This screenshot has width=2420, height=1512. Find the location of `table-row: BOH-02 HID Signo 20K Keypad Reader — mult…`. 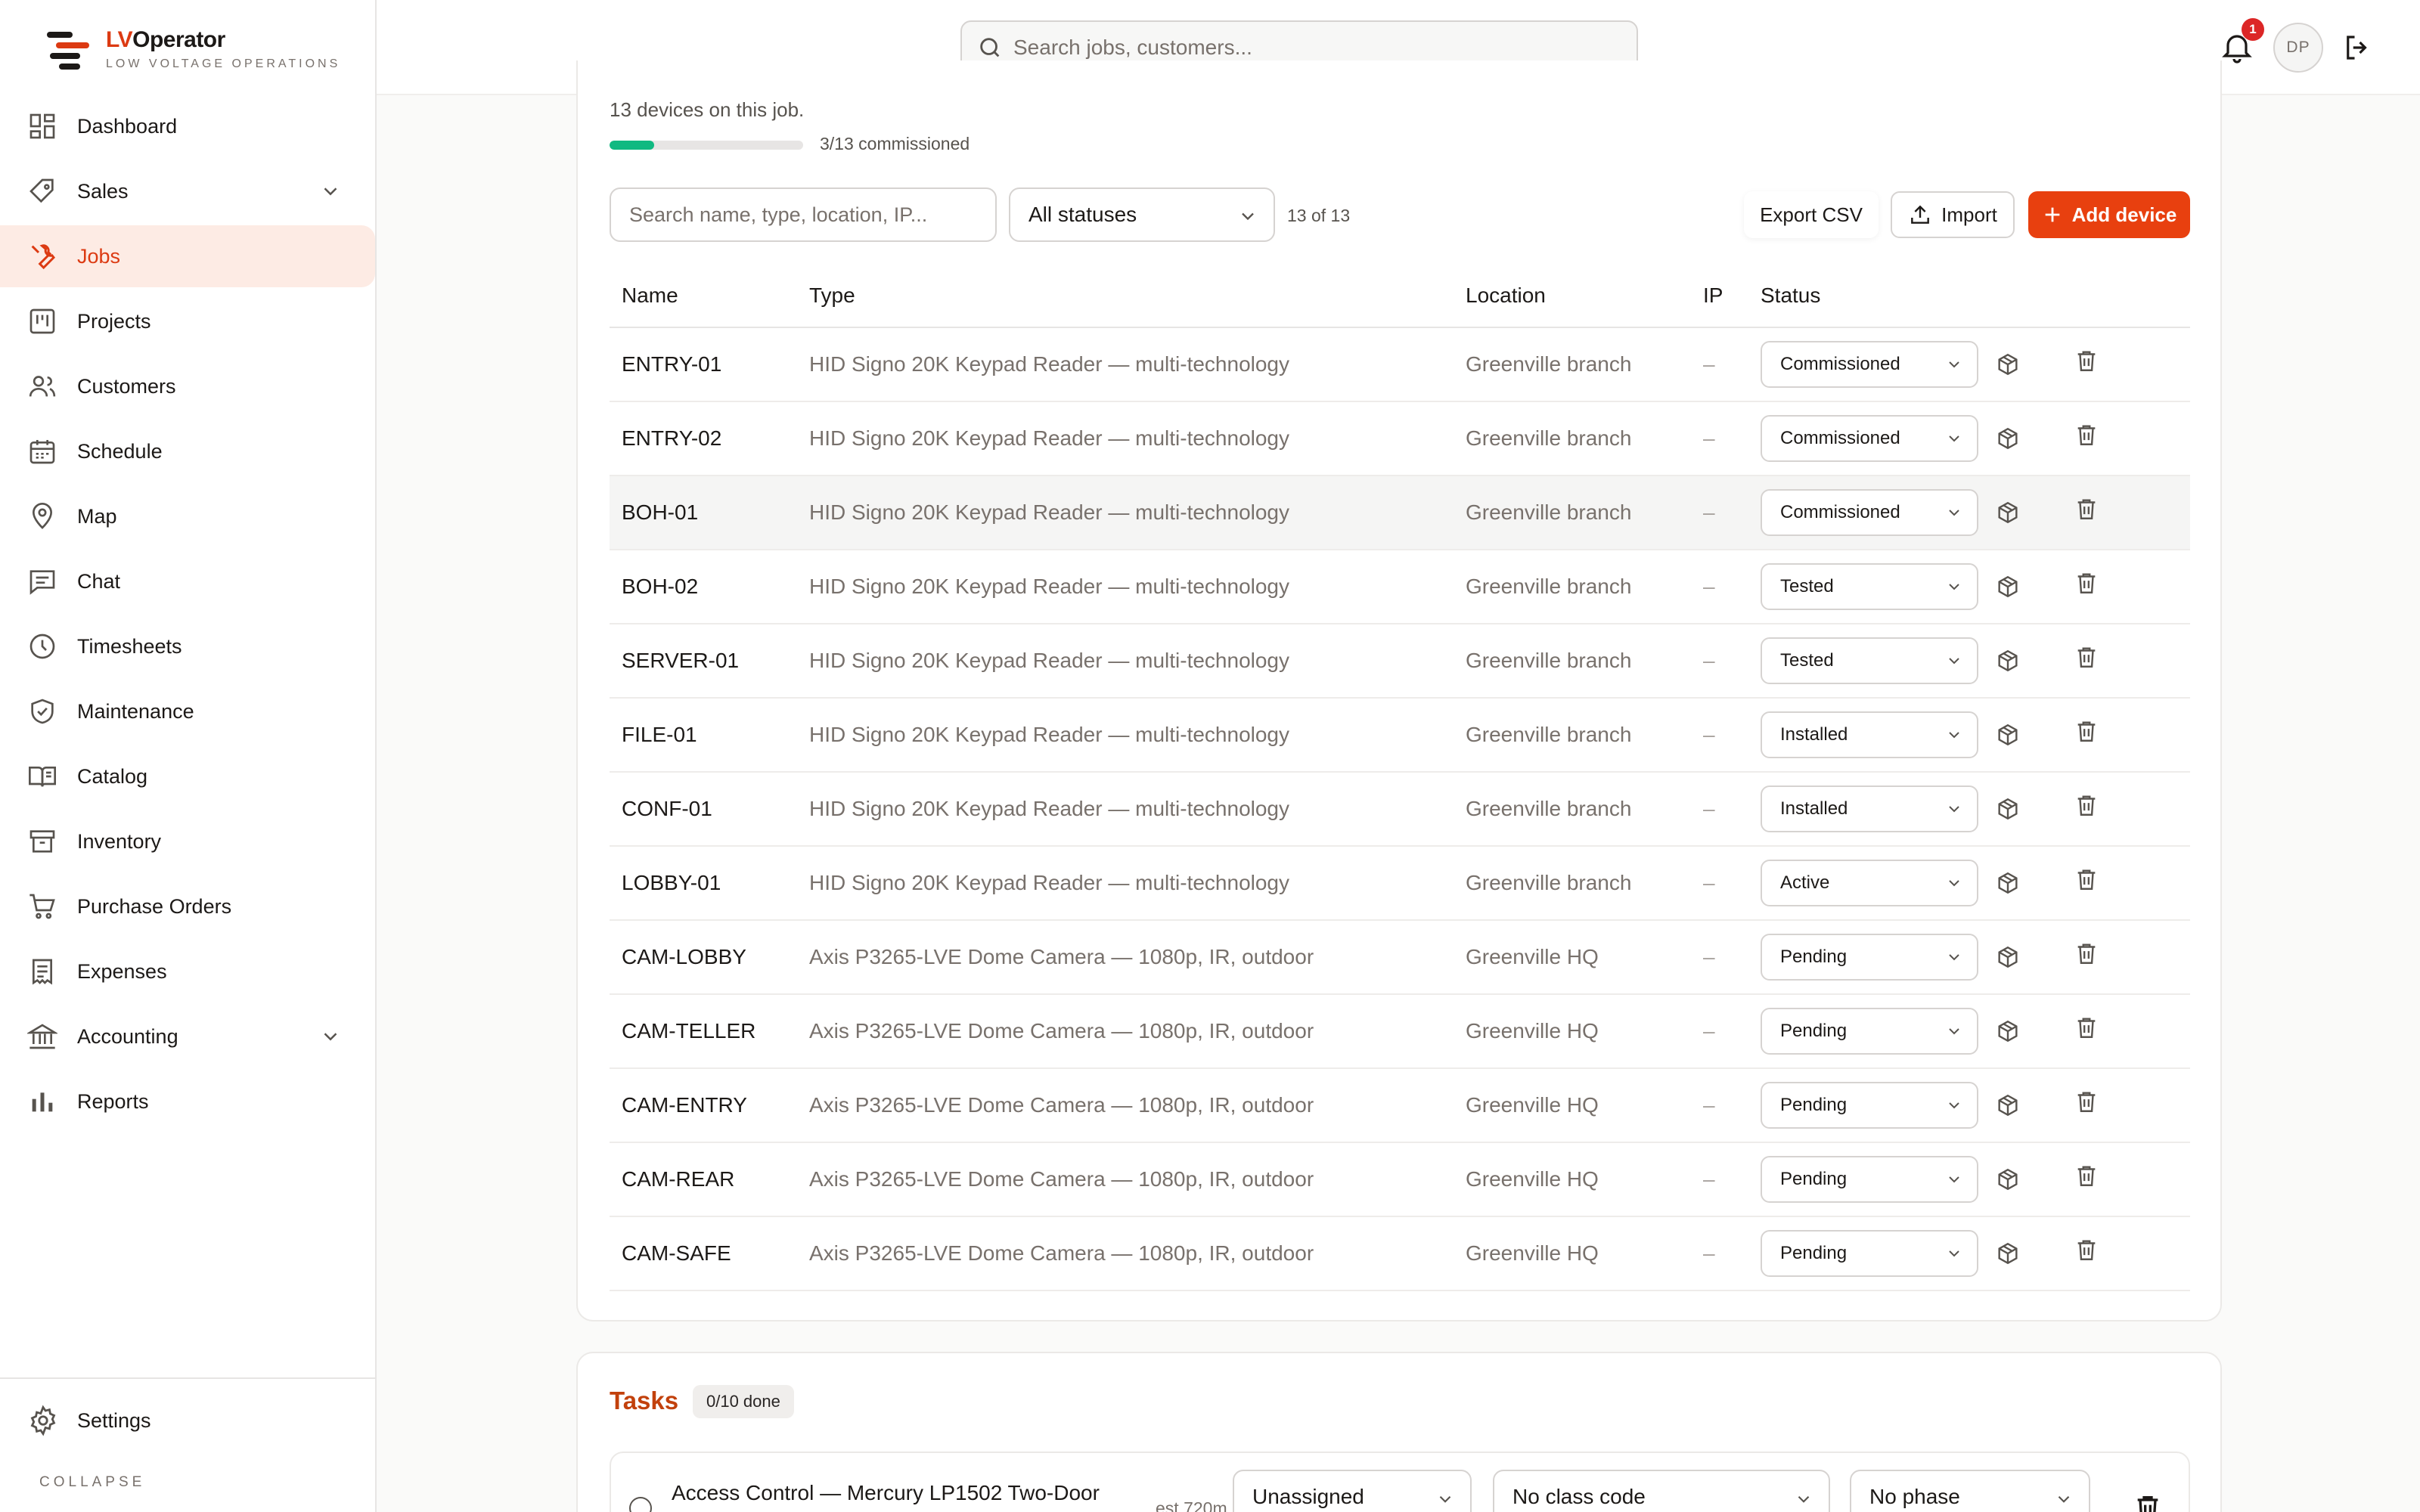

table-row: BOH-02 HID Signo 20K Keypad Reader — mult… is located at coordinates (1400, 587).